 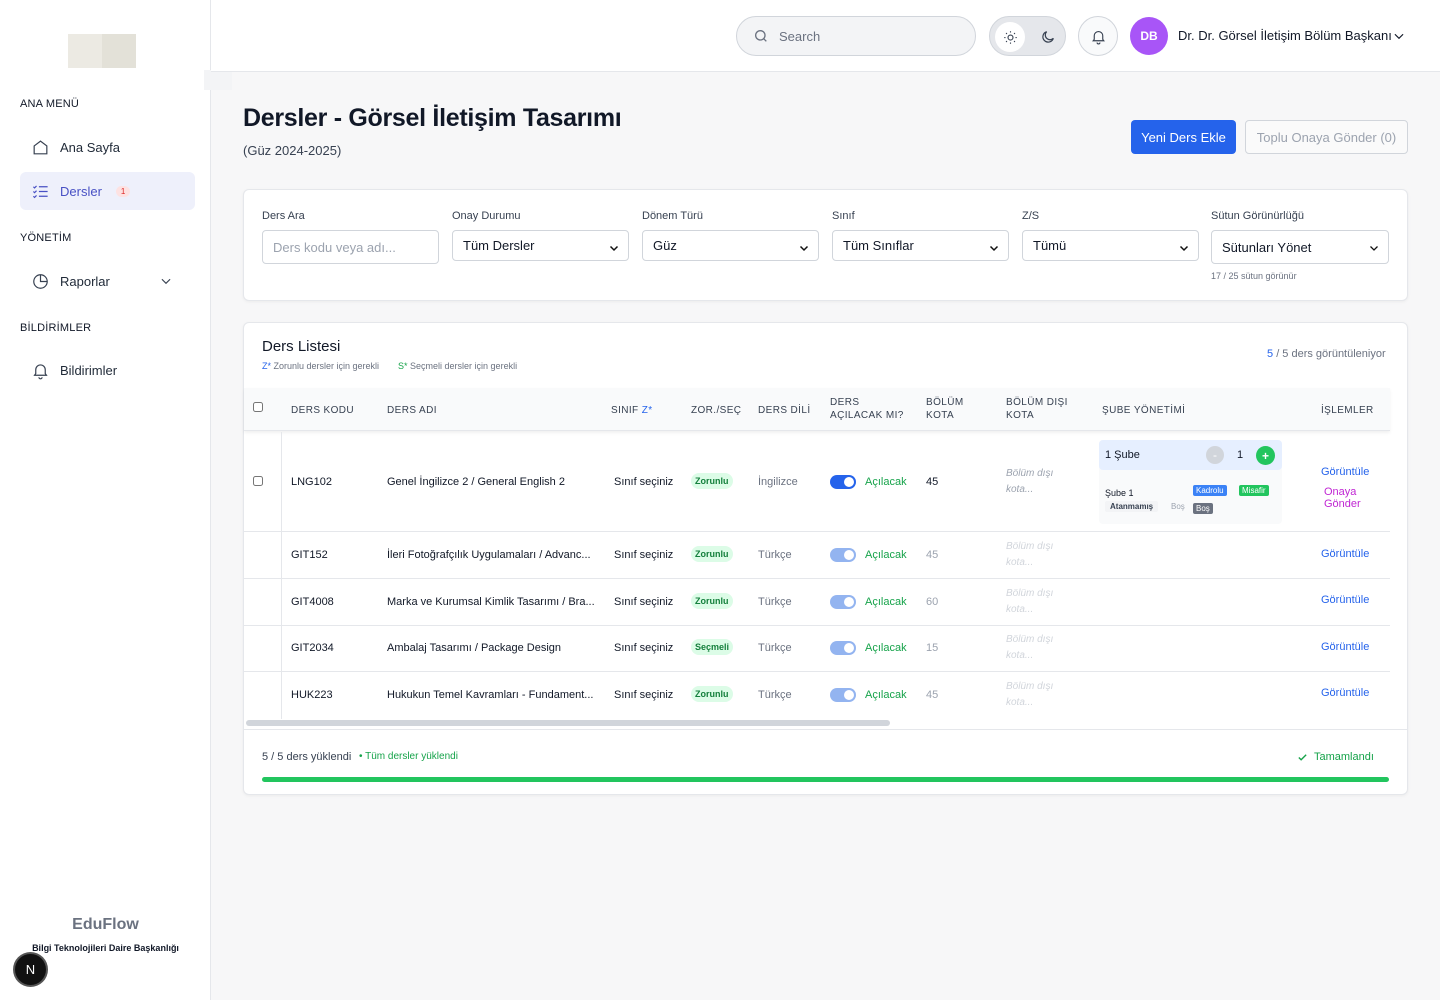 What do you see at coordinates (775, 695) in the screenshot?
I see `course-language: Türkçe` at bounding box center [775, 695].